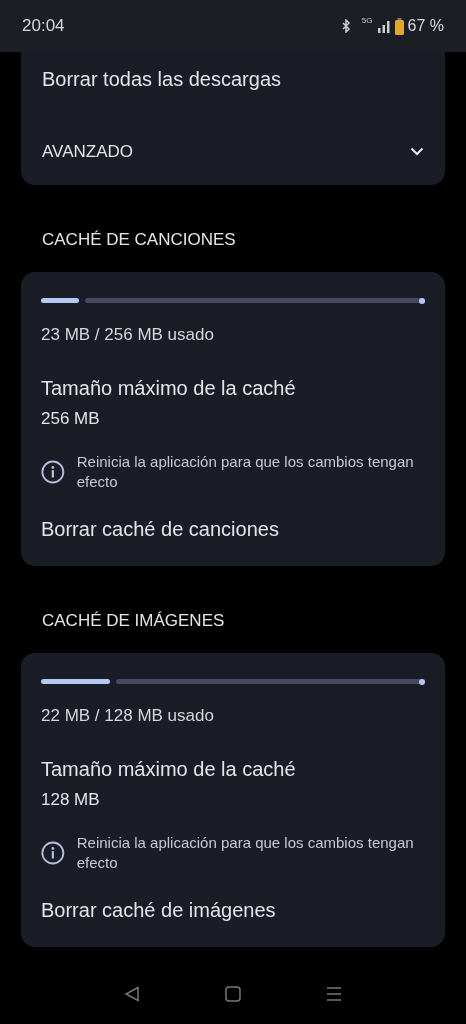  What do you see at coordinates (133, 620) in the screenshot?
I see `section-header: CACHÉ DE IMÁGENES` at bounding box center [133, 620].